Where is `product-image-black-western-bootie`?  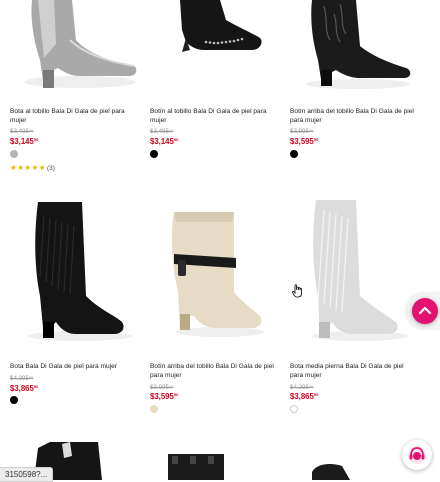
product-image-black-western-bootie is located at coordinates (355, 46).